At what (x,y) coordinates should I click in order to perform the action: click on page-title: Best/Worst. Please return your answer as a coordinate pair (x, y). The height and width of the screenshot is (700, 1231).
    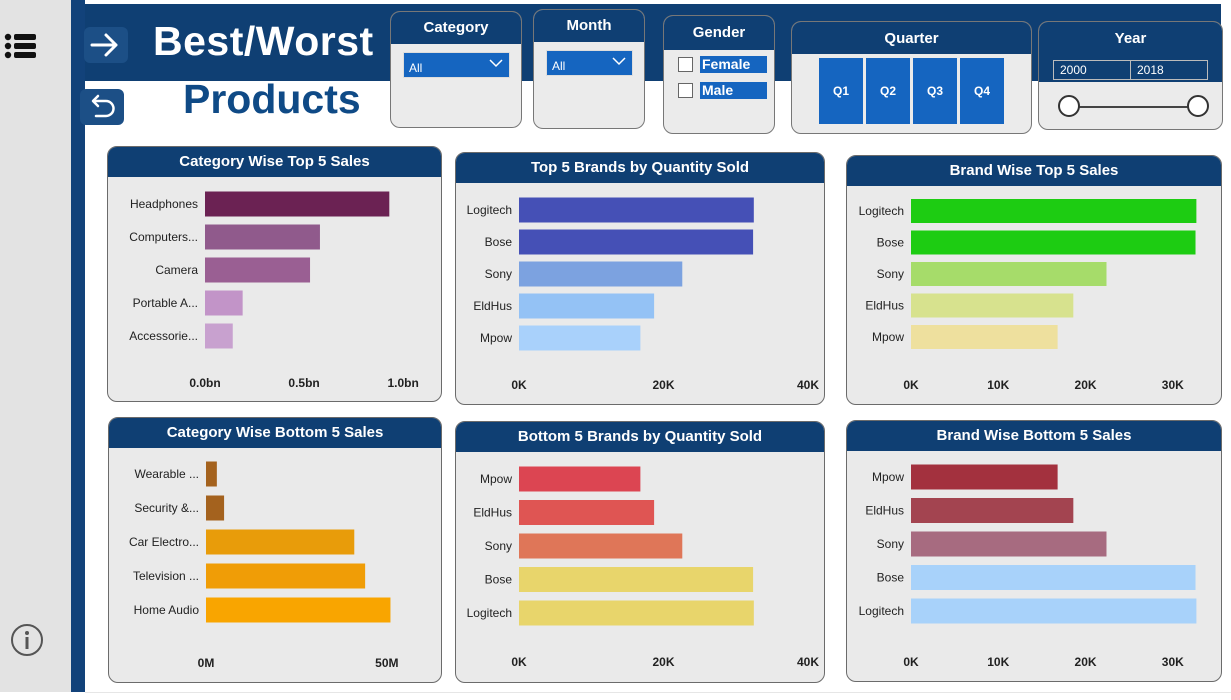
    Looking at the image, I should click on (263, 41).